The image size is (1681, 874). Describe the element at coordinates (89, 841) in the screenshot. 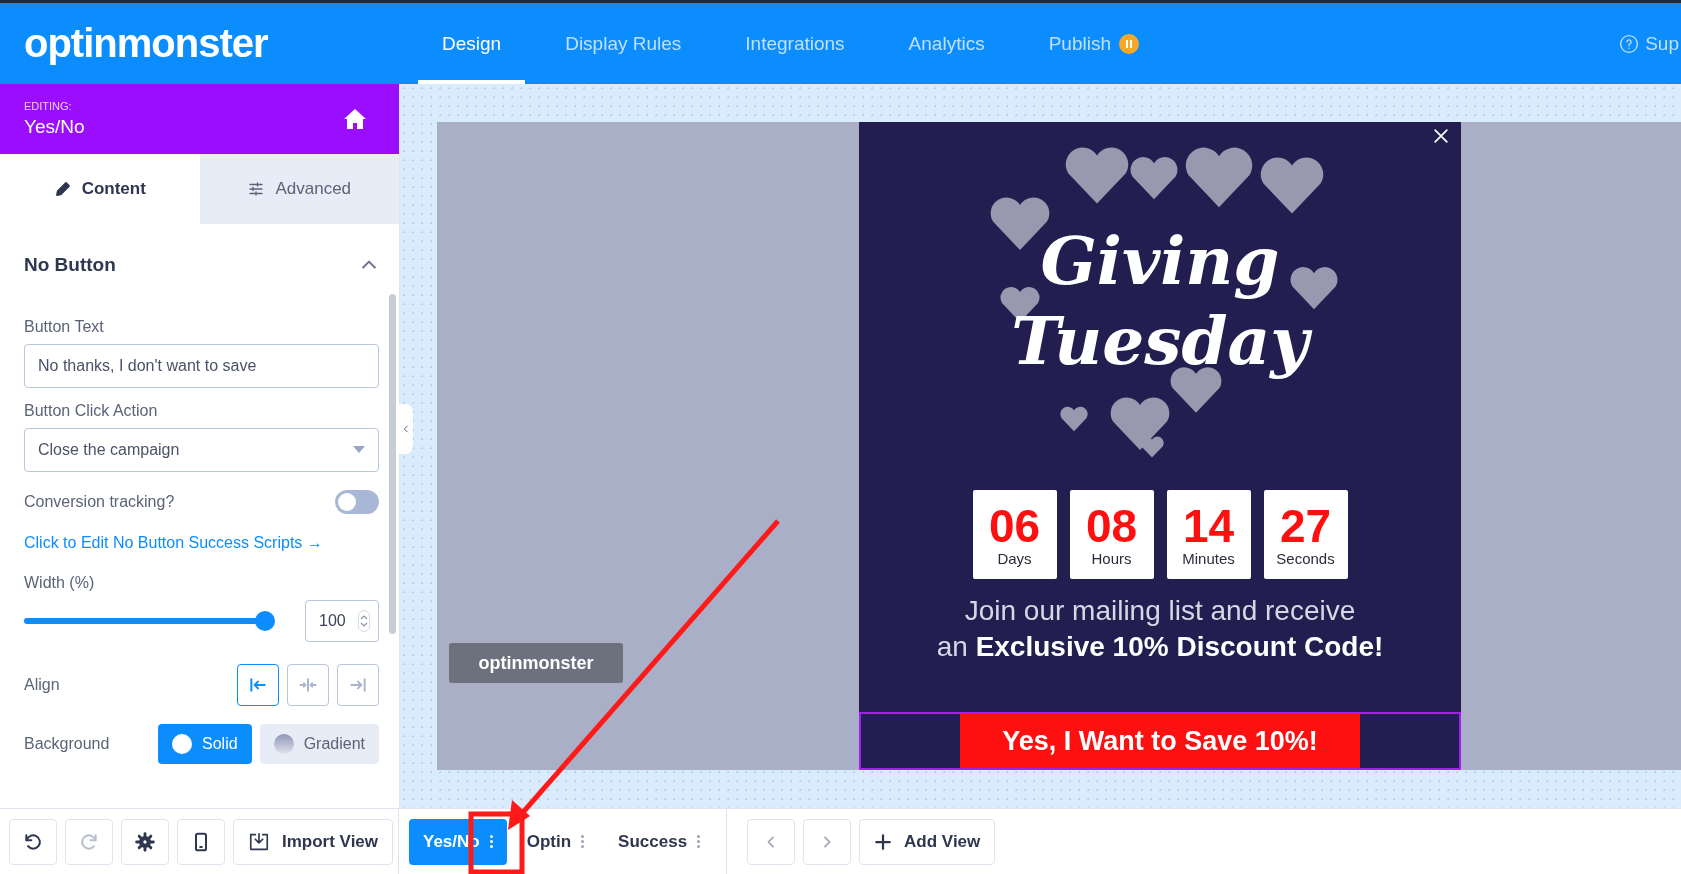

I see `redo-icon` at that location.